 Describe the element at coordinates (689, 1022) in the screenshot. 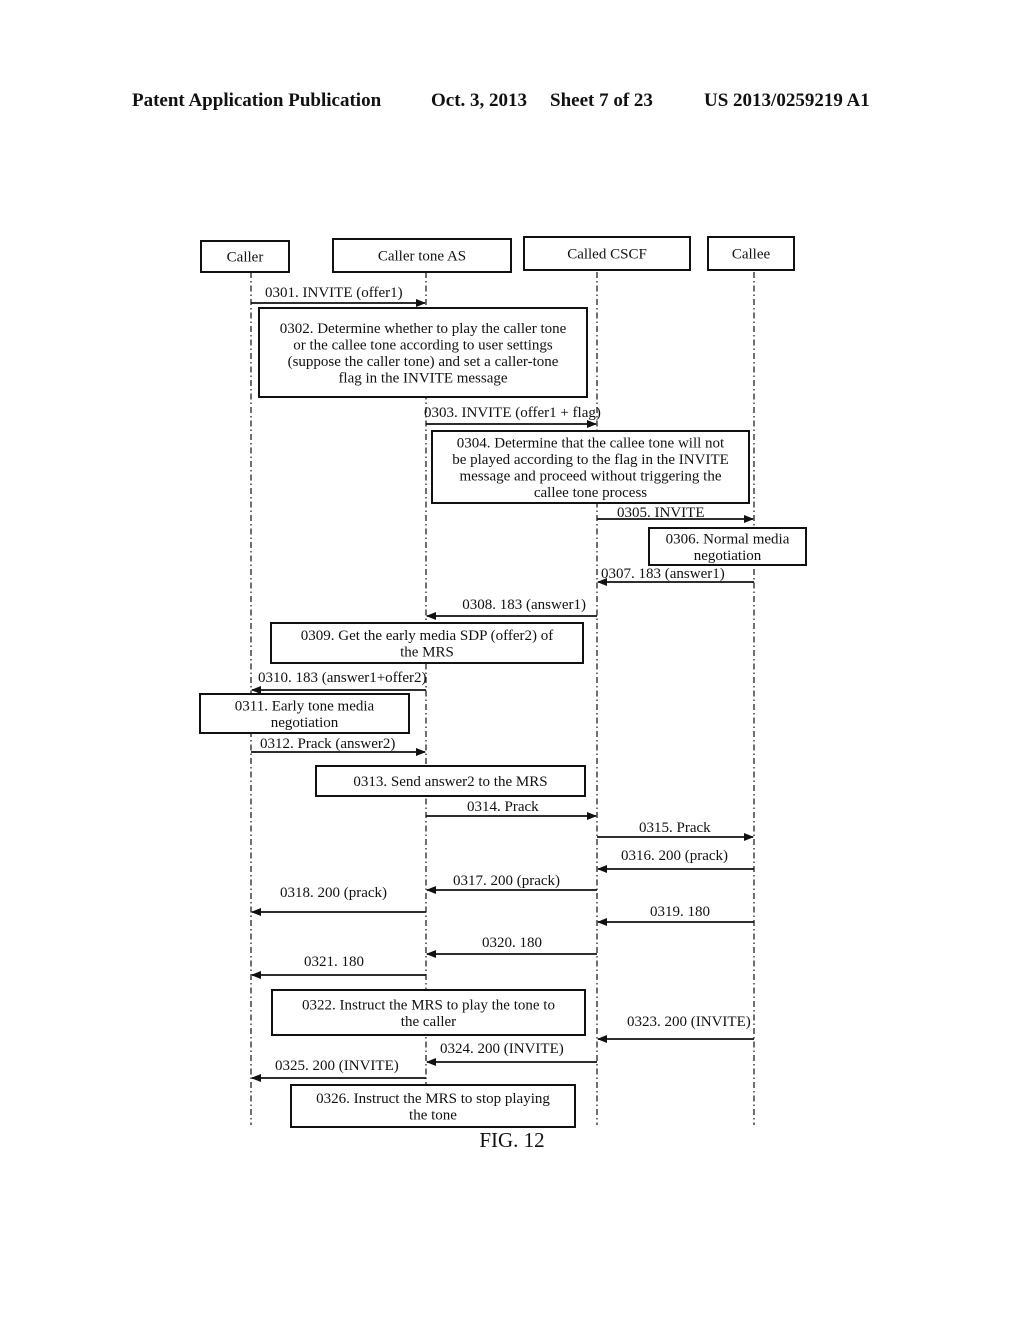

I see `message-label: 0323. 200 (INVITE)` at that location.